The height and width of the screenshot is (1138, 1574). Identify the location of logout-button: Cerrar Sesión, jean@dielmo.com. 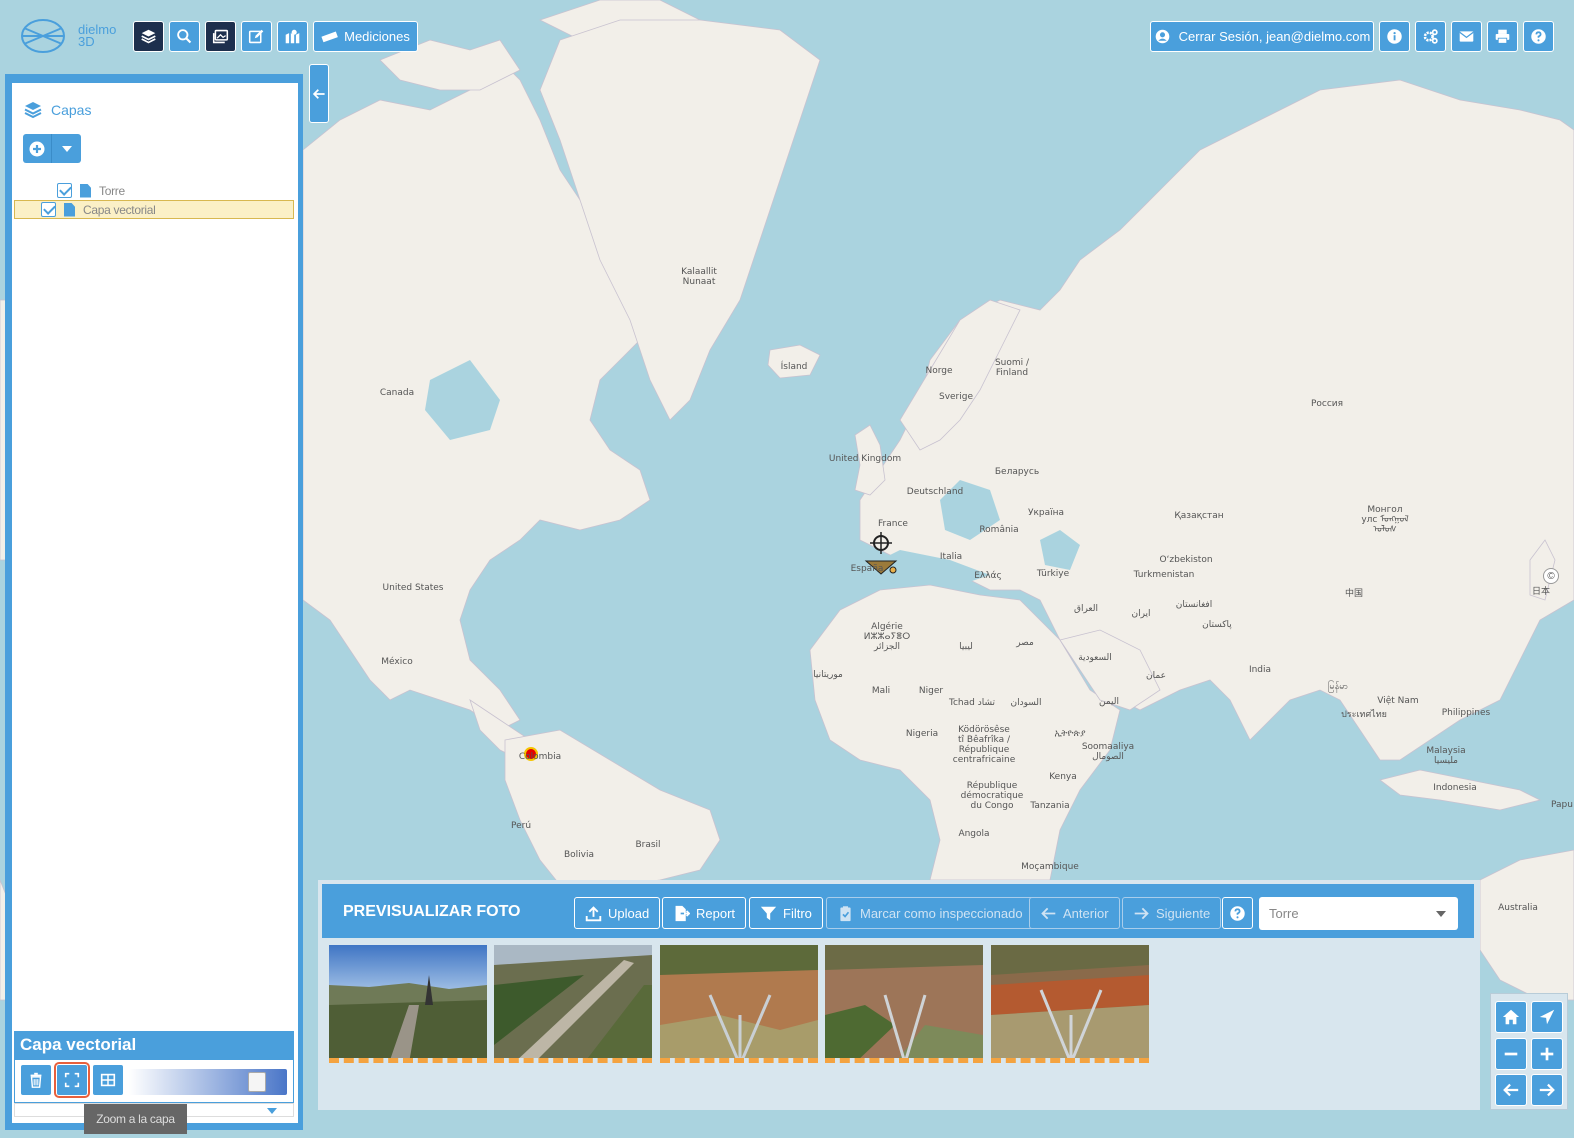
(1262, 36).